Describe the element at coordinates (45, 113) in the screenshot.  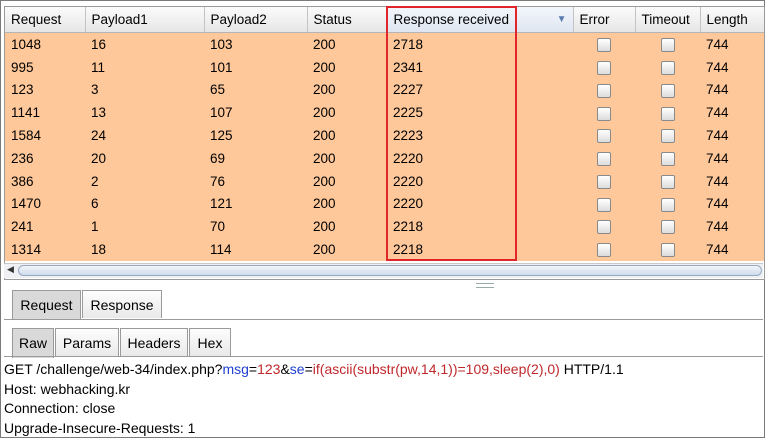
I see `cell-request: 1141` at that location.